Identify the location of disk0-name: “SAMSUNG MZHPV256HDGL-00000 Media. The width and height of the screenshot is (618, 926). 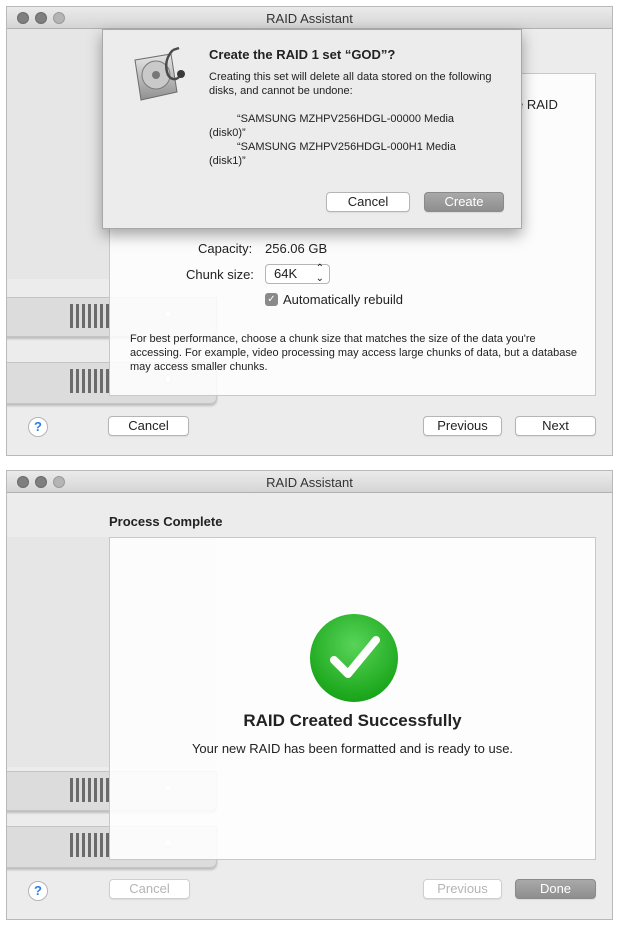
(346, 119).